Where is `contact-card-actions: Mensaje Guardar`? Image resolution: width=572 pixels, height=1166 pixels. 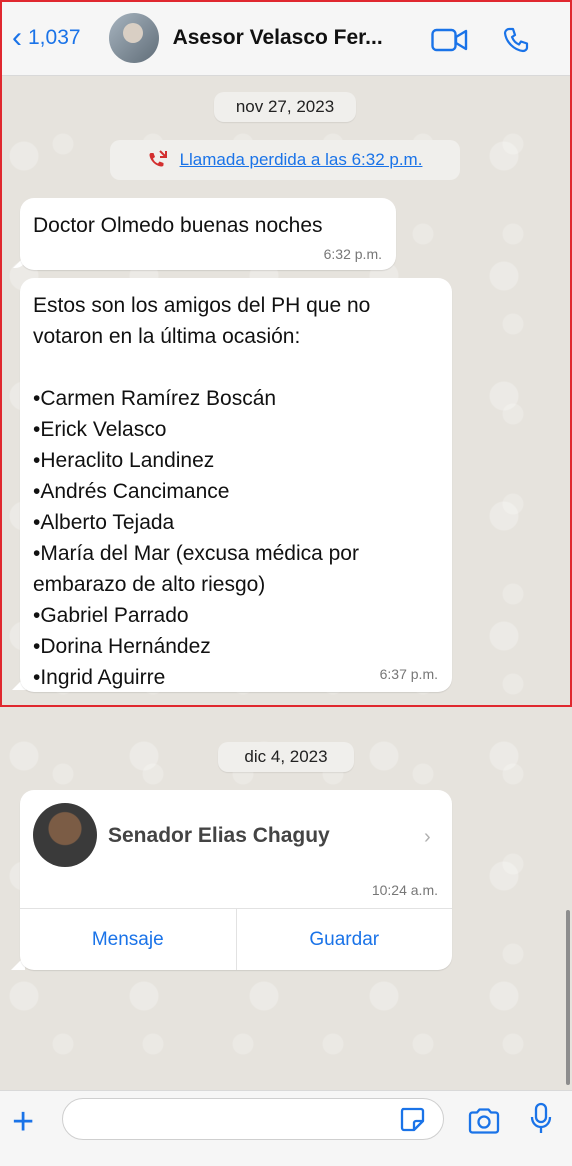 contact-card-actions: Mensaje Guardar is located at coordinates (236, 939).